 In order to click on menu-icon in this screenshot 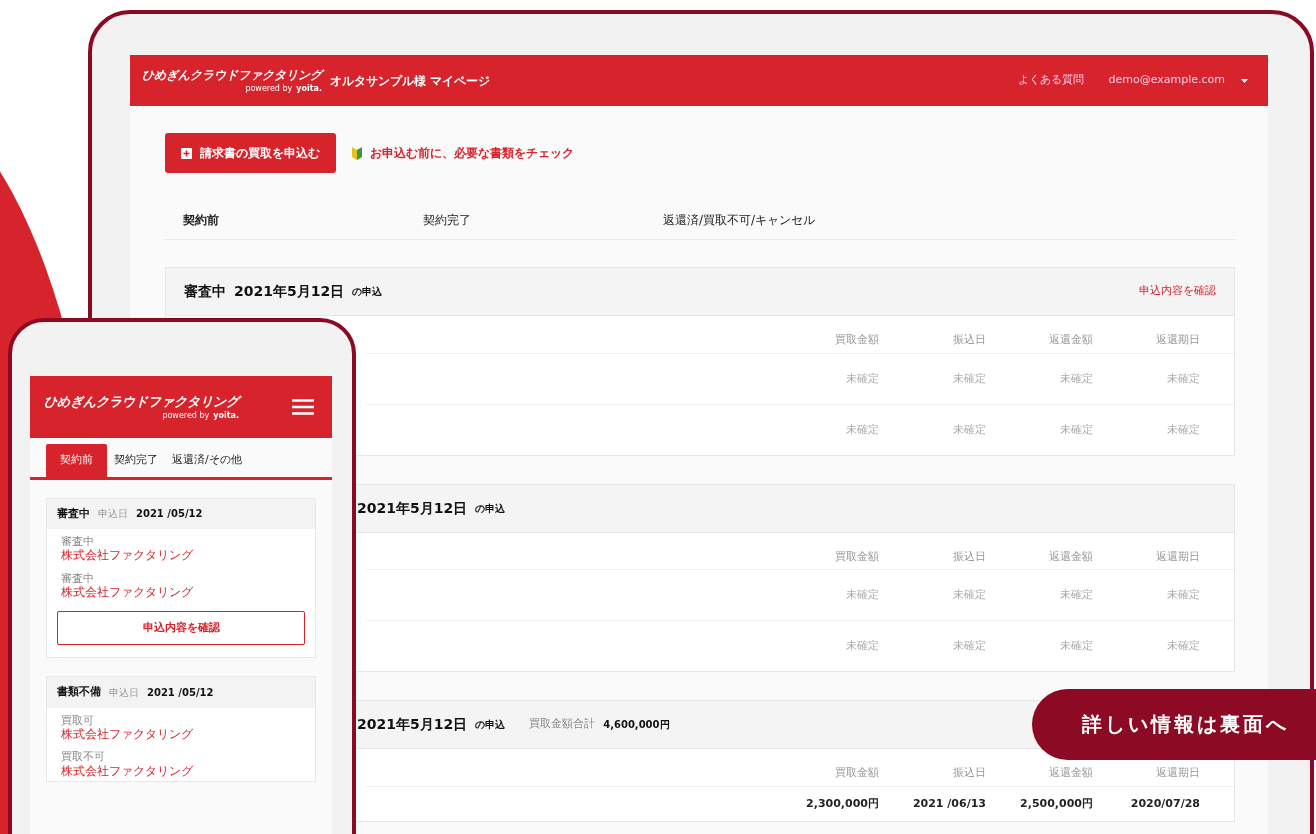, I will do `click(303, 407)`.